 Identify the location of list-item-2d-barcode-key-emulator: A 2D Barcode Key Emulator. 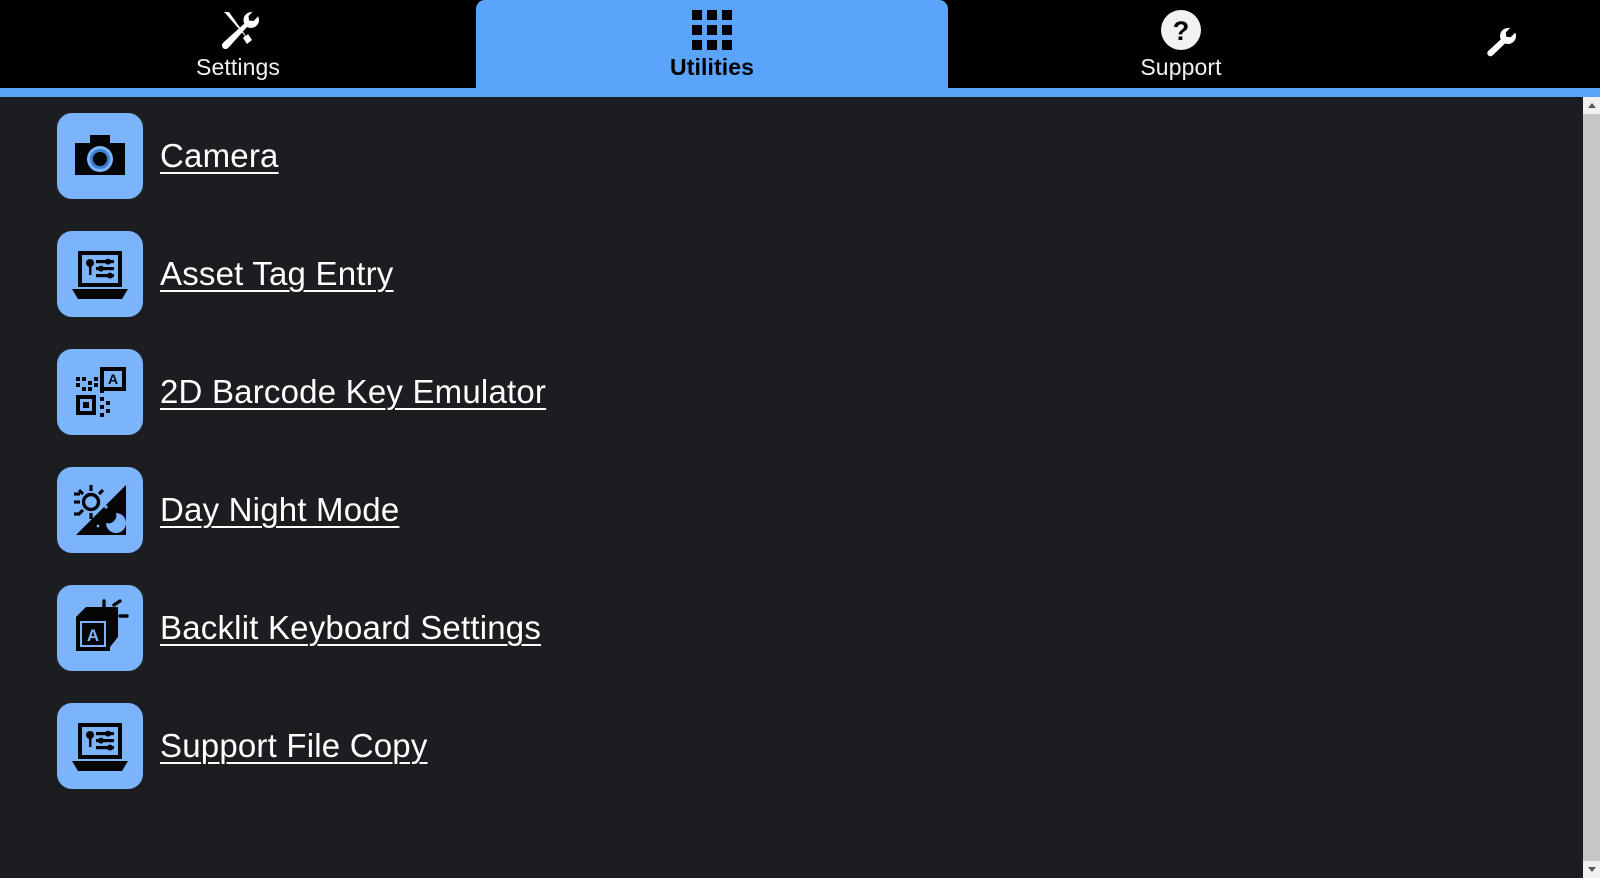
(791, 392).